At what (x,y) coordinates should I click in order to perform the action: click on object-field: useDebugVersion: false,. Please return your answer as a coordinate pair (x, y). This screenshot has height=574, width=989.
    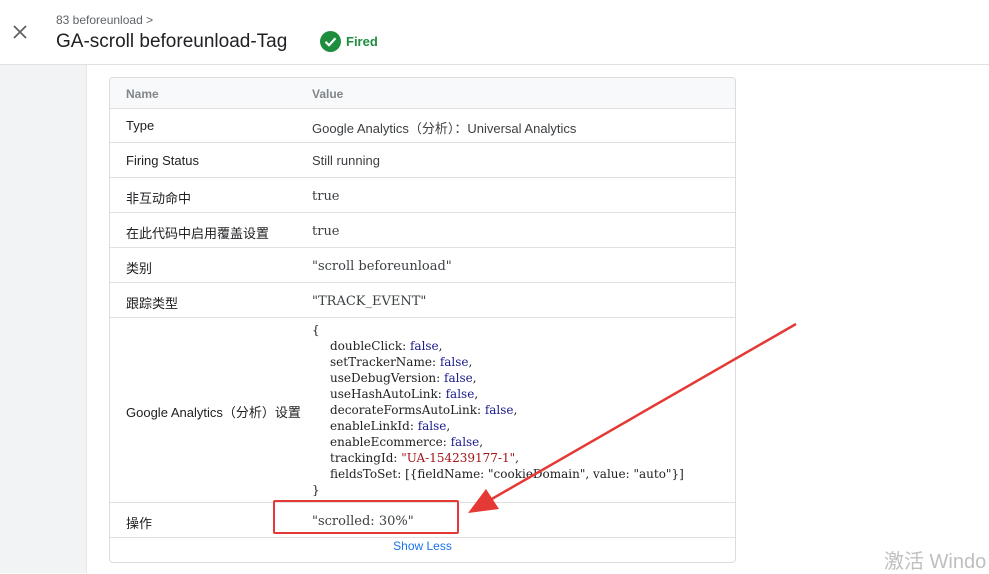
    Looking at the image, I should click on (403, 378).